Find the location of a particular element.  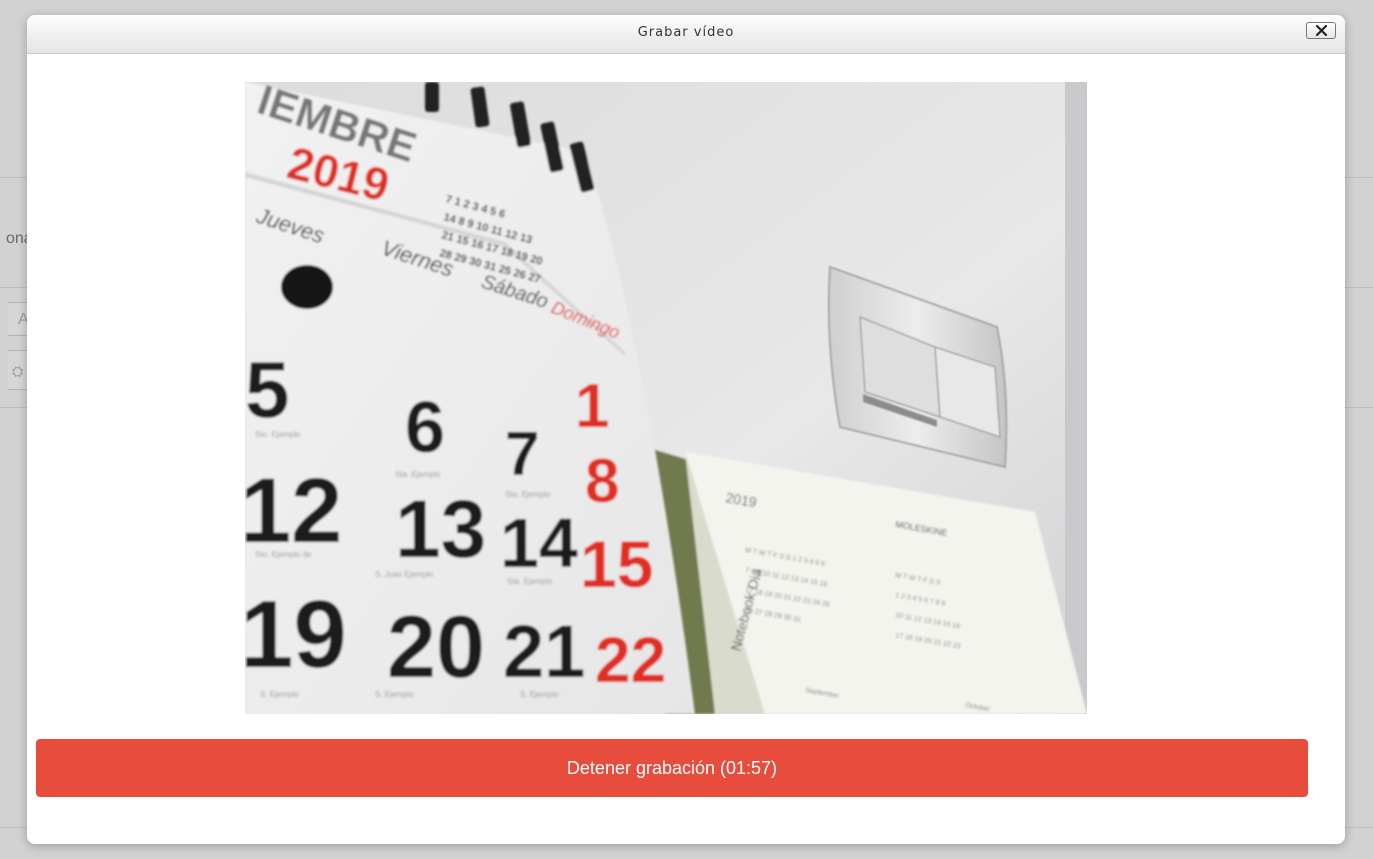

stop-recording-button: Detener grabación (01:57) is located at coordinates (672, 768).